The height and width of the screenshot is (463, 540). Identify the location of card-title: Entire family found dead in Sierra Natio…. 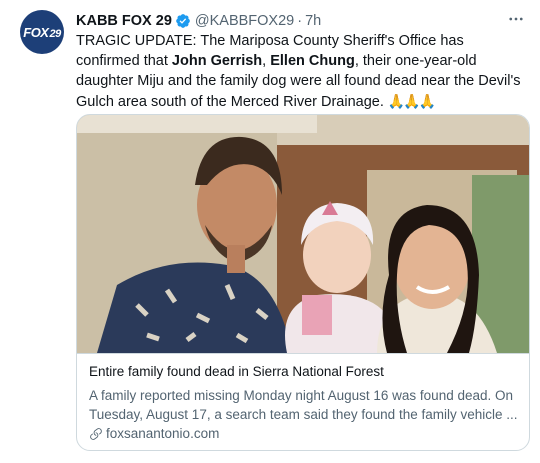
(236, 371).